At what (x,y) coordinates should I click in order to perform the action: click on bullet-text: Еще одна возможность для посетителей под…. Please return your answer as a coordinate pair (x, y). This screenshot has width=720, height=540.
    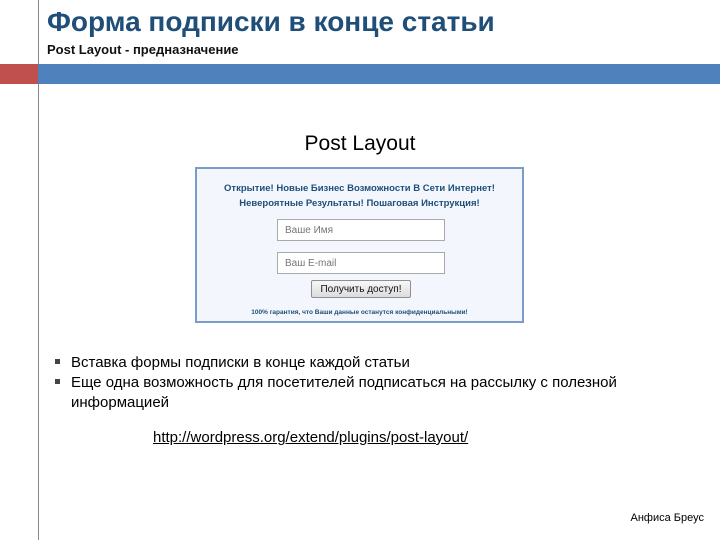
    Looking at the image, I should click on (344, 392).